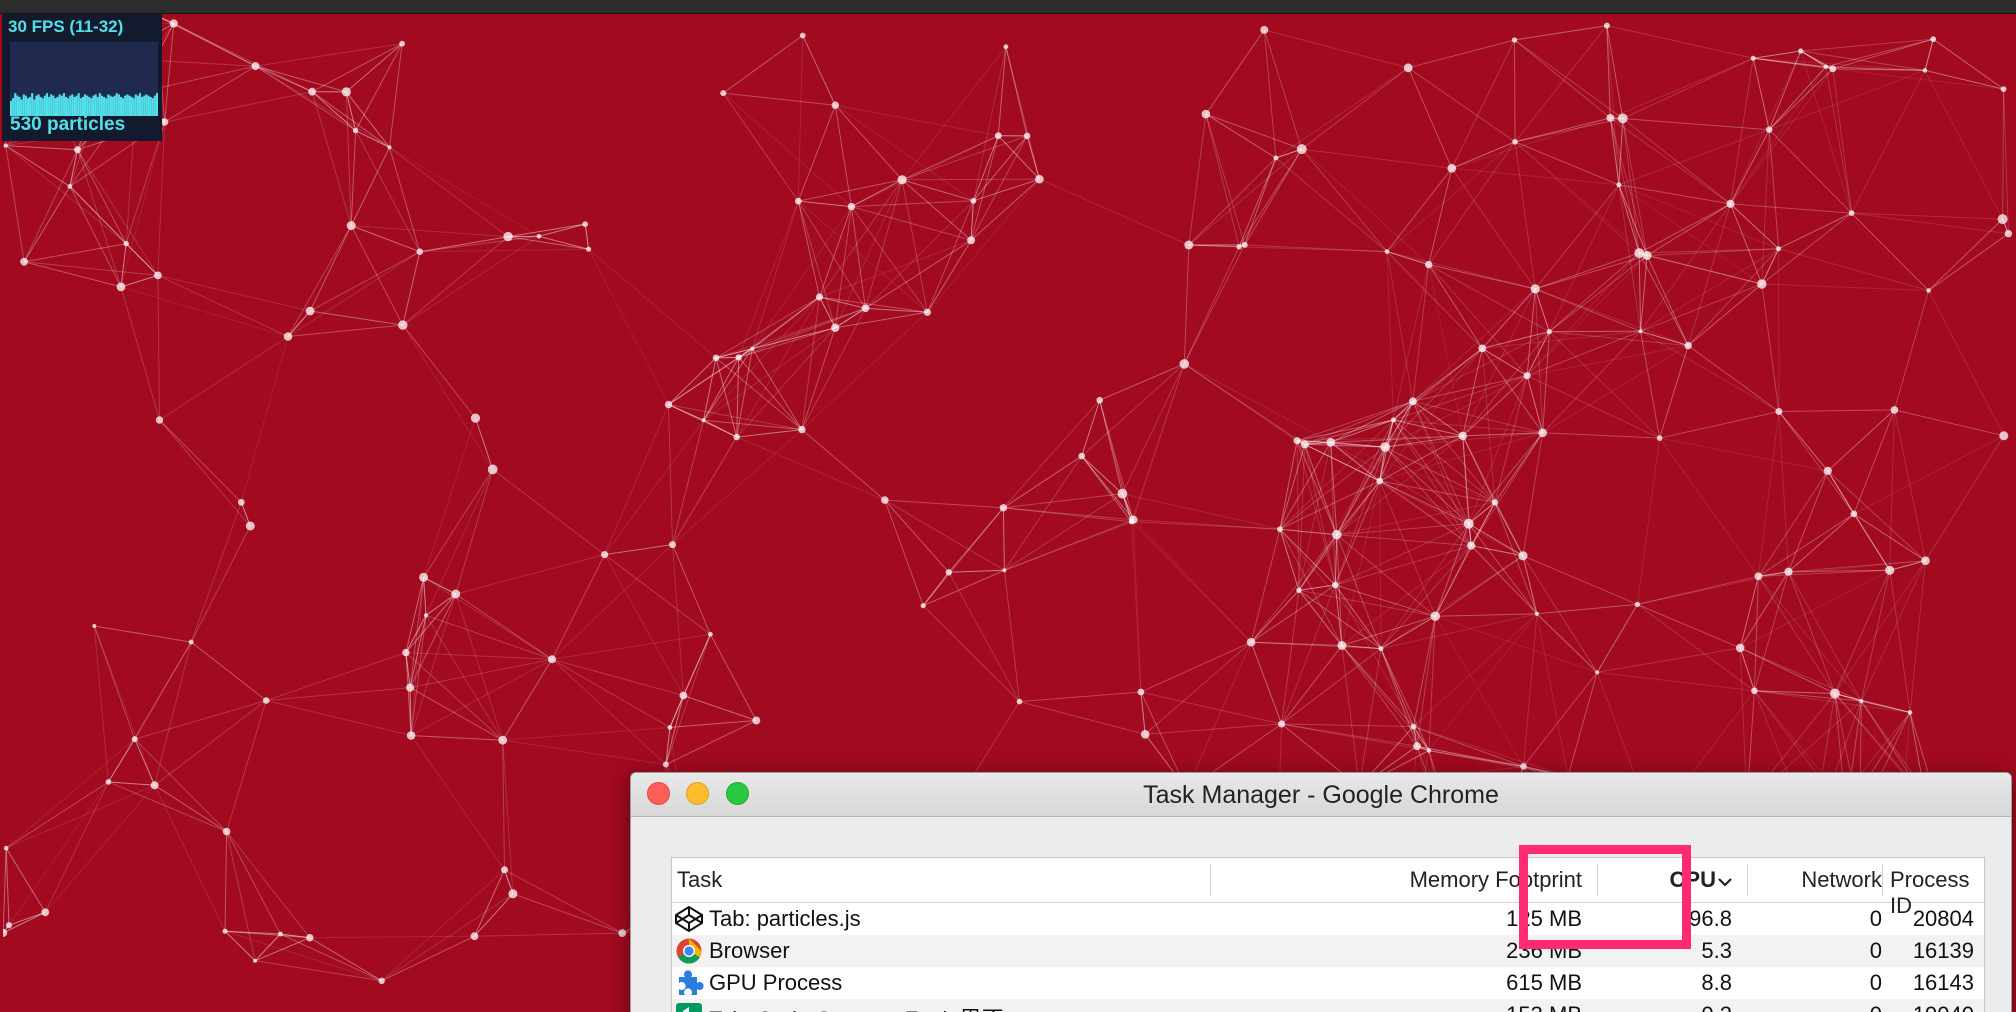 This screenshot has width=2016, height=1012. I want to click on process-id-value: 16139, so click(1943, 950).